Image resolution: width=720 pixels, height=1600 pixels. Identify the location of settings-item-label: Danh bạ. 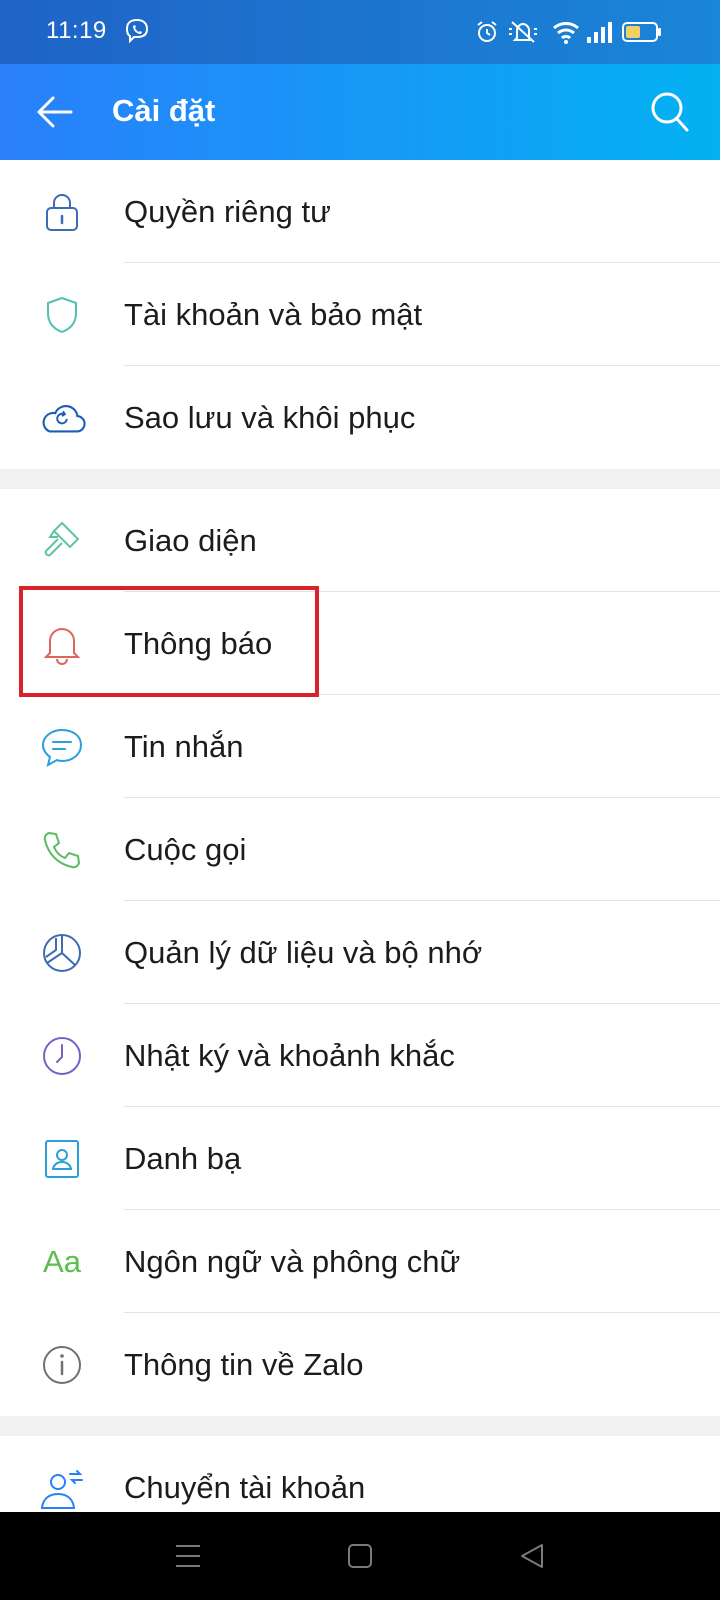
(183, 1158).